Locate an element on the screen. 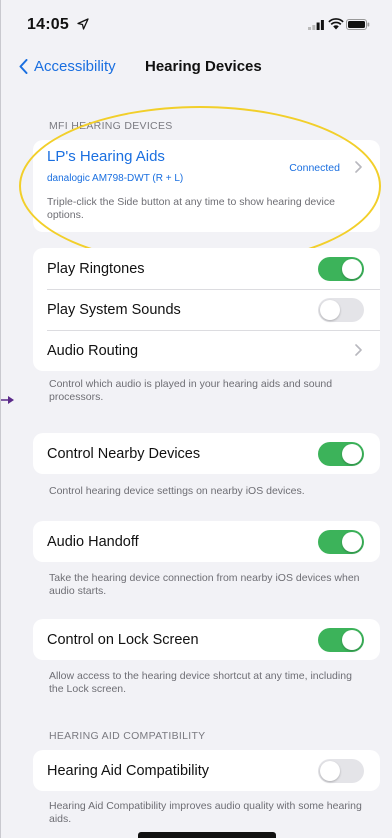 The image size is (392, 838). status-time: 14:05 is located at coordinates (48, 24).